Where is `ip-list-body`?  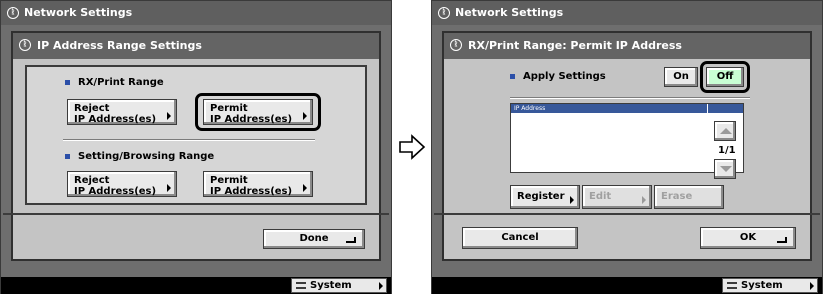 ip-list-body is located at coordinates (609, 142).